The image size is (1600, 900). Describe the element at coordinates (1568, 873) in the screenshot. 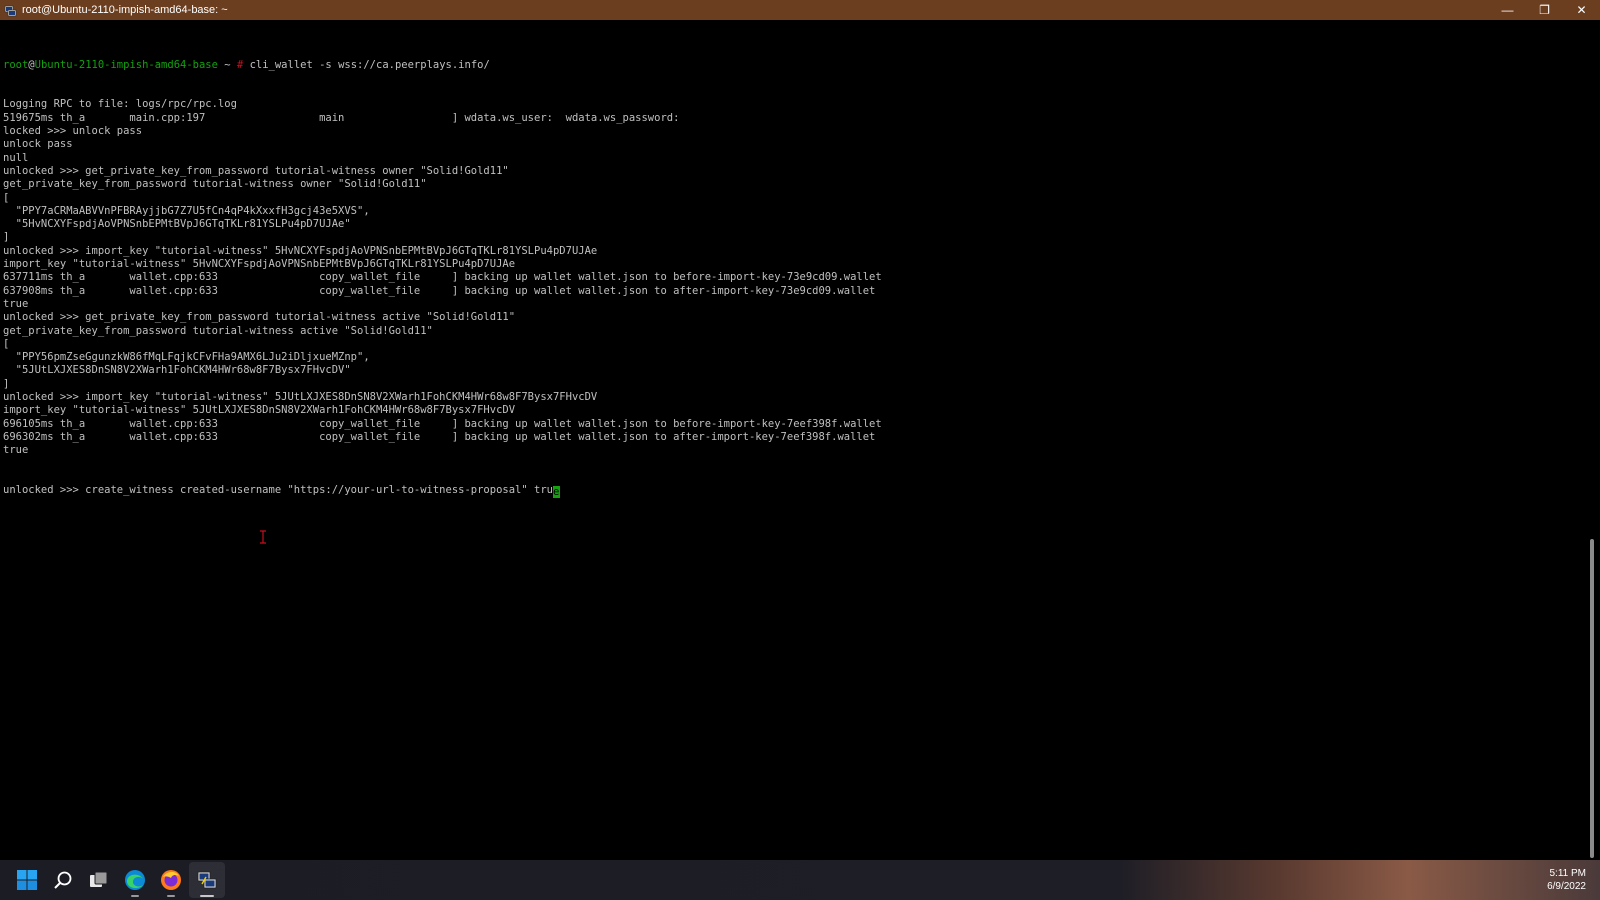

I see `clock-time: 5:11 PM` at that location.